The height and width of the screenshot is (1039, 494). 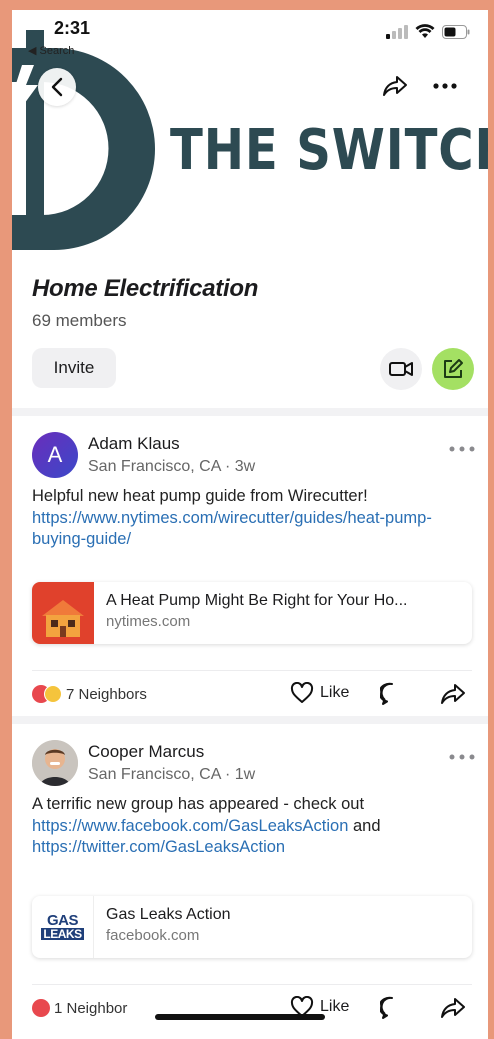 I want to click on avatar, so click(x=55, y=763).